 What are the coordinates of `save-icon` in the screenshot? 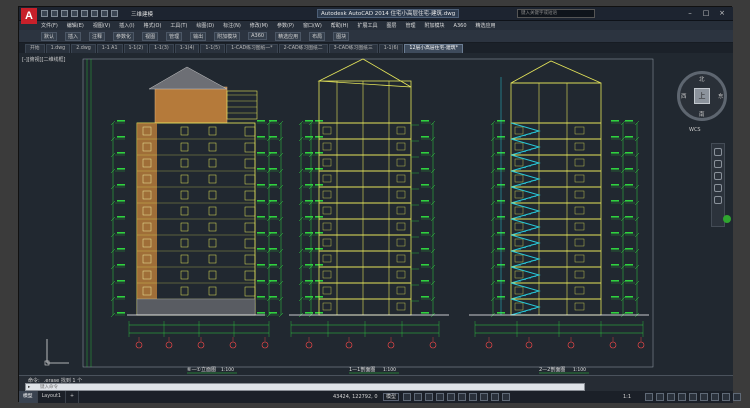 It's located at (64, 13).